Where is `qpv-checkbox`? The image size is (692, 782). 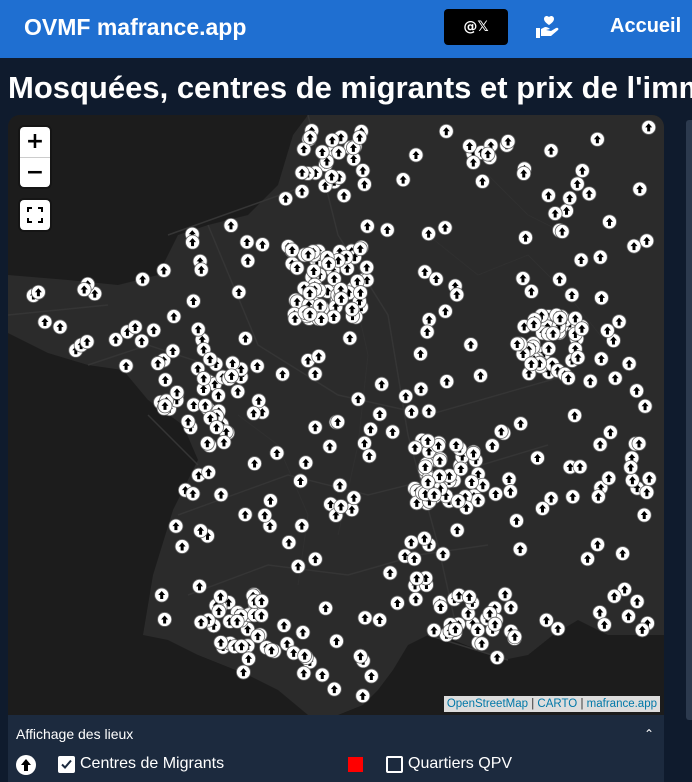 qpv-checkbox is located at coordinates (394, 764).